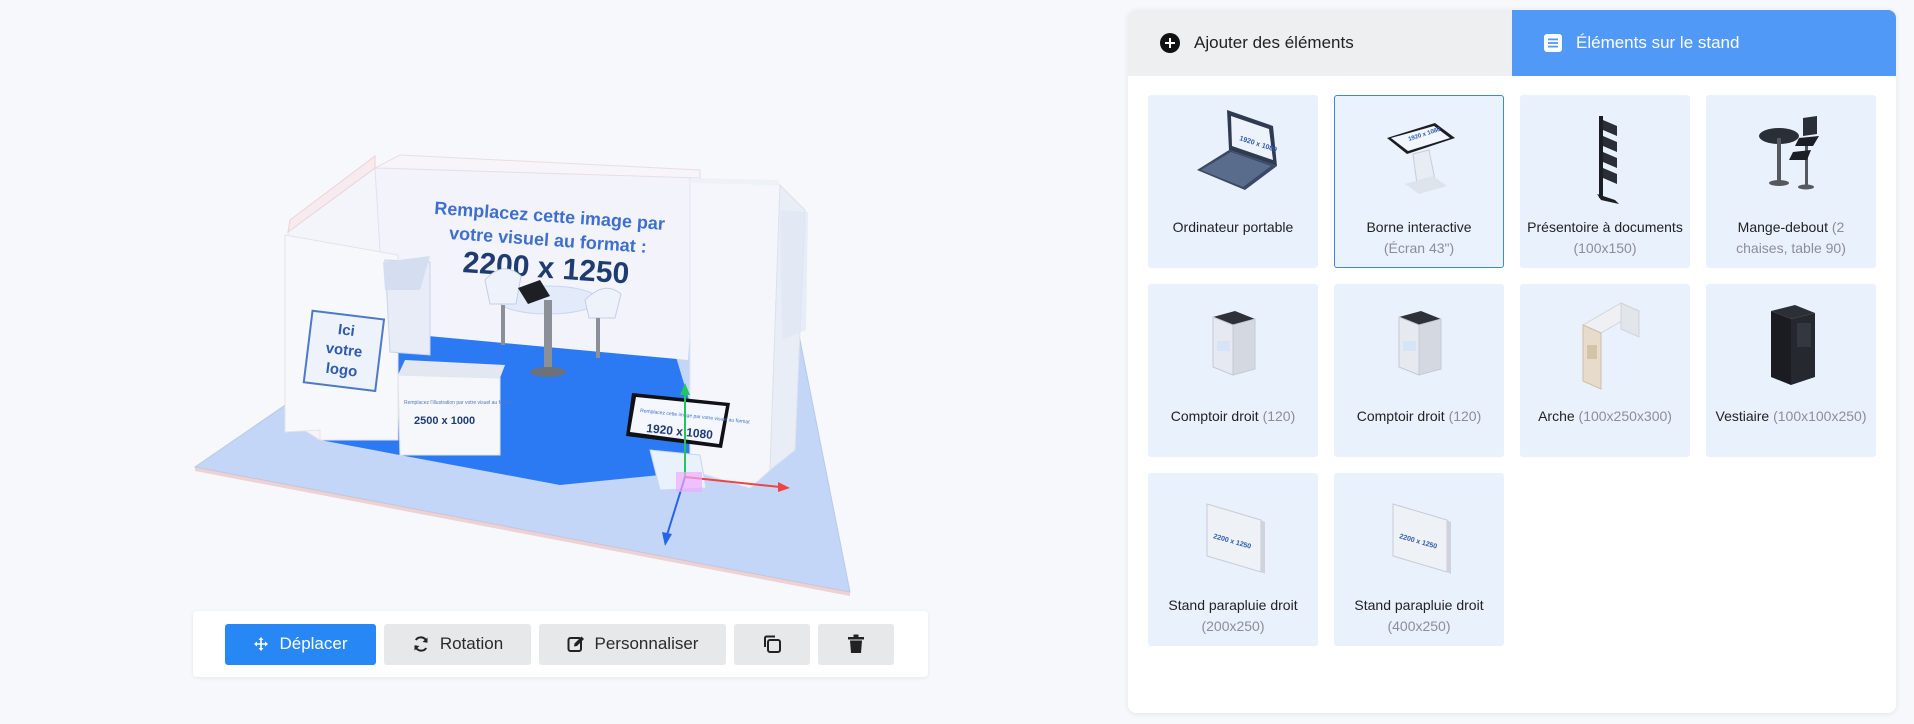 The width and height of the screenshot is (1914, 724). I want to click on gizmo-plane-handle, so click(689, 482).